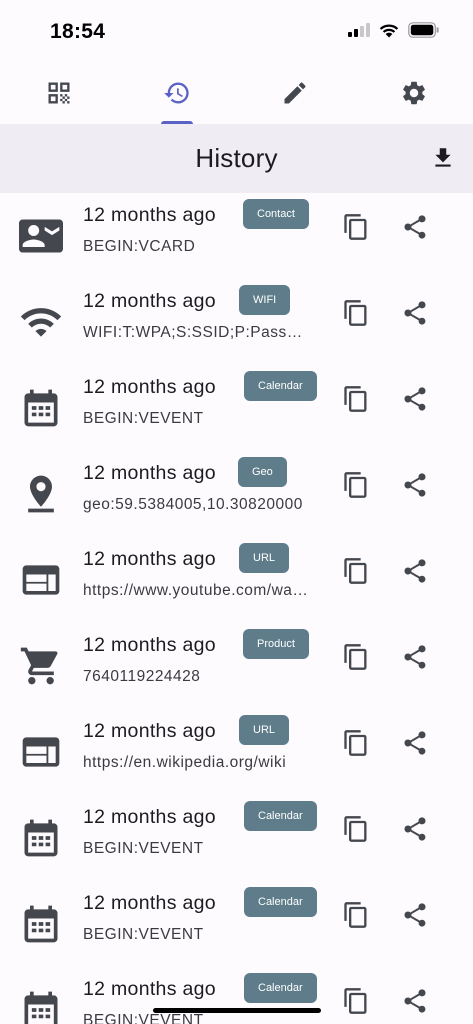  Describe the element at coordinates (389, 31) in the screenshot. I see `wifi-status-icon` at that location.